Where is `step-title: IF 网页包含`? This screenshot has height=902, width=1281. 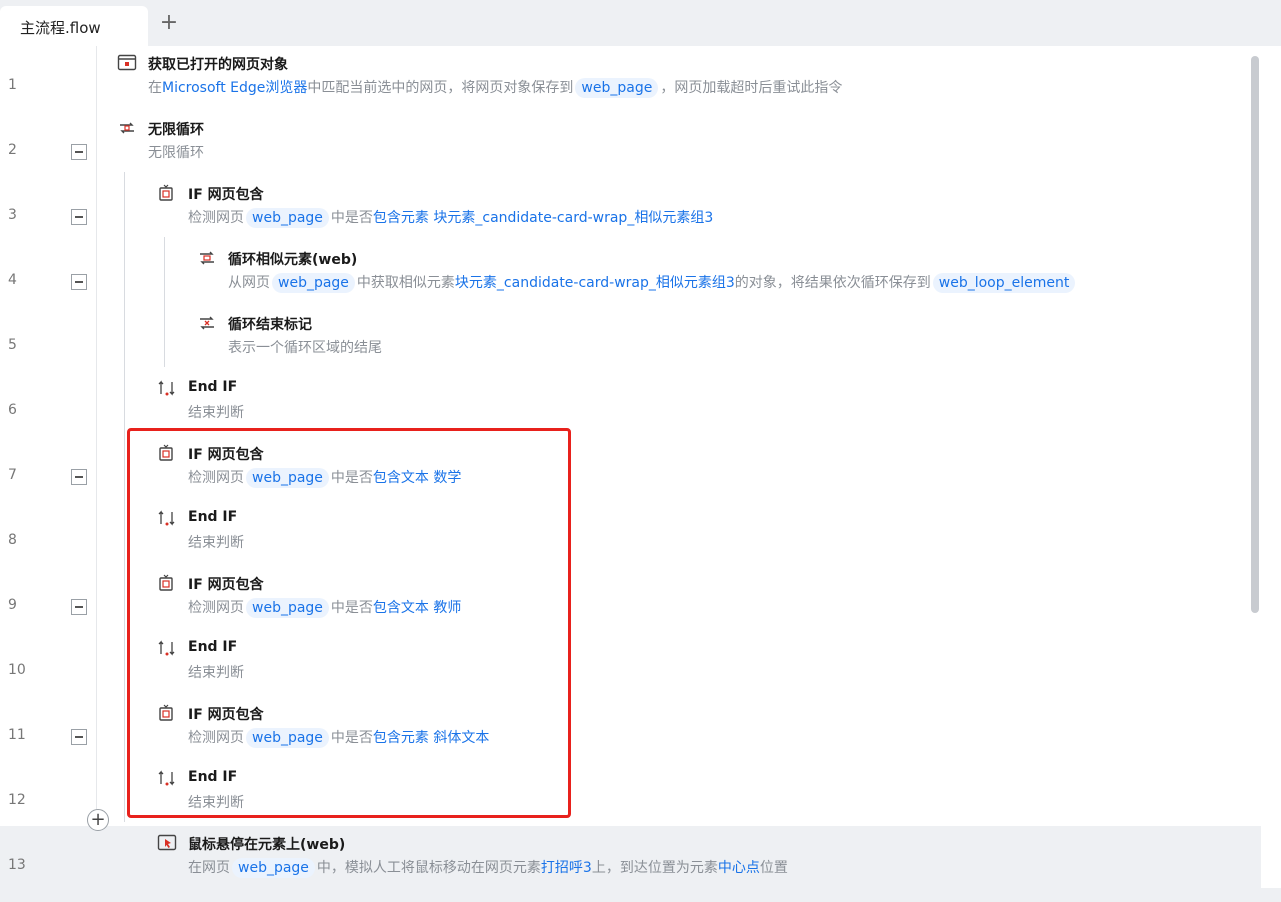
step-title: IF 网页包含 is located at coordinates (226, 195).